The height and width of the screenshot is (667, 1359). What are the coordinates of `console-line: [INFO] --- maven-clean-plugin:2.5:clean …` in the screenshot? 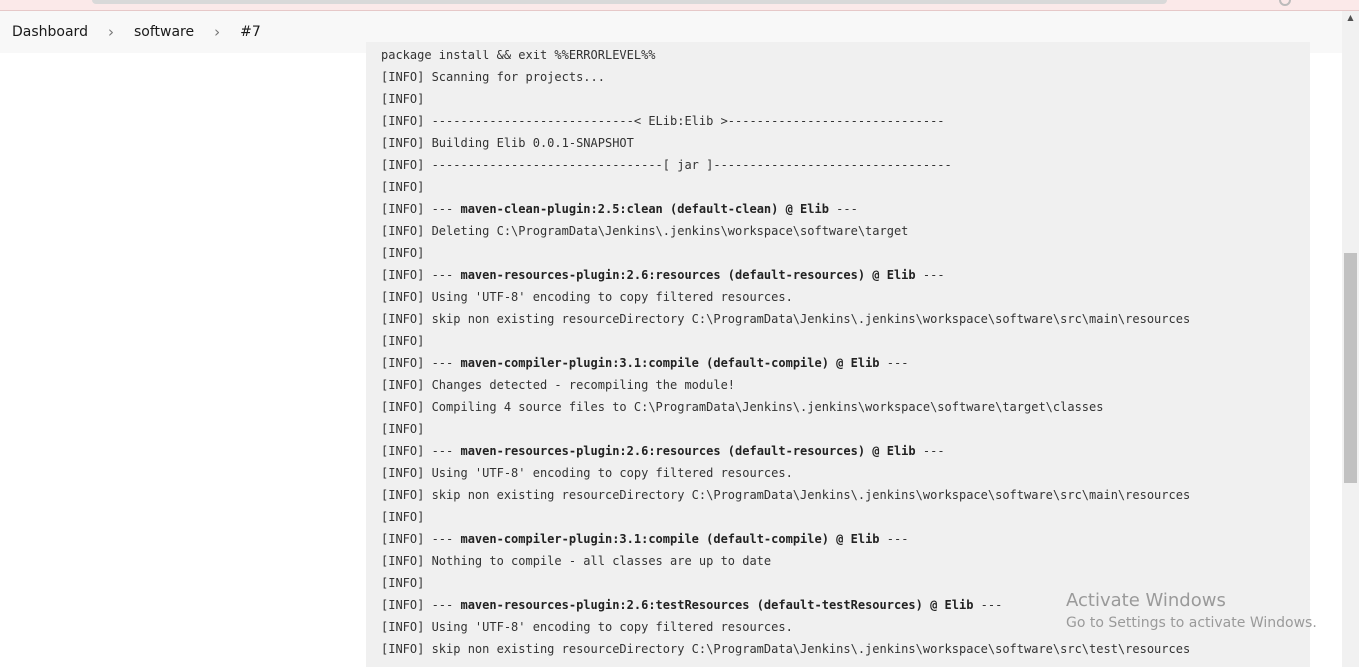 It's located at (838, 209).